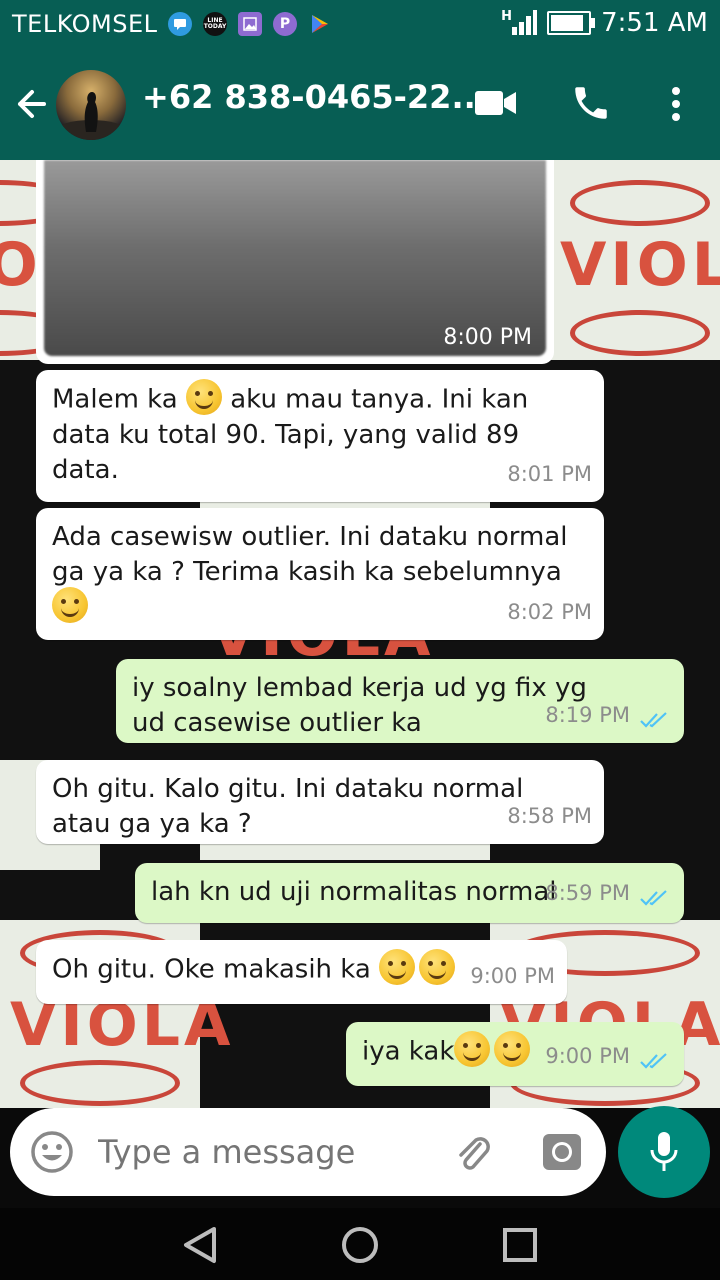 Image resolution: width=720 pixels, height=1280 pixels. I want to click on avatar, so click(91, 105).